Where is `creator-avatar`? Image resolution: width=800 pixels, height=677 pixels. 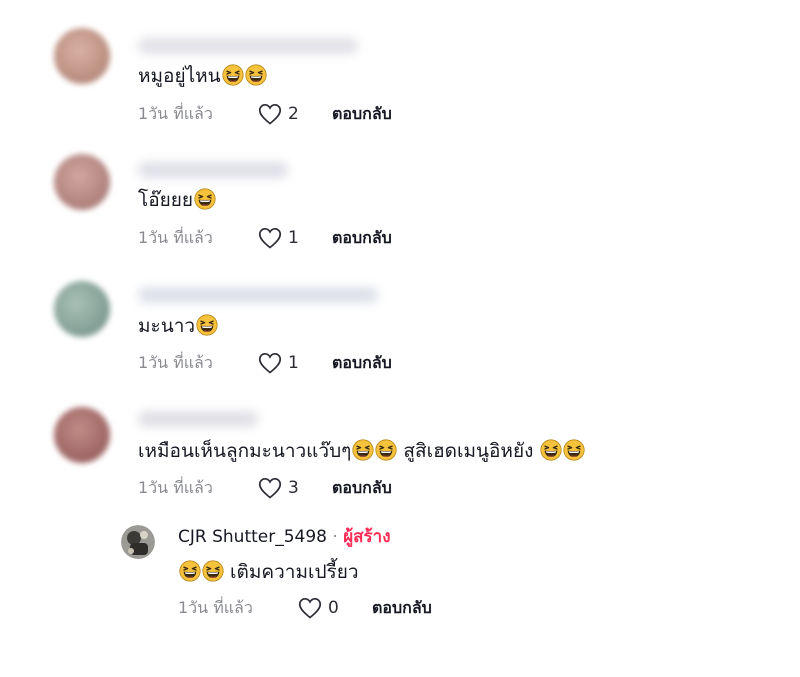
creator-avatar is located at coordinates (138, 542).